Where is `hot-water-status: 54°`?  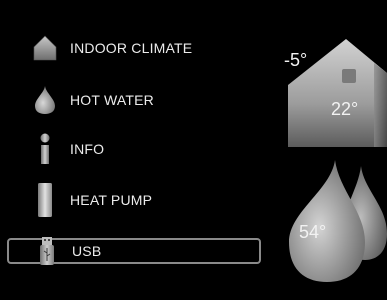 hot-water-status: 54° is located at coordinates (336, 227).